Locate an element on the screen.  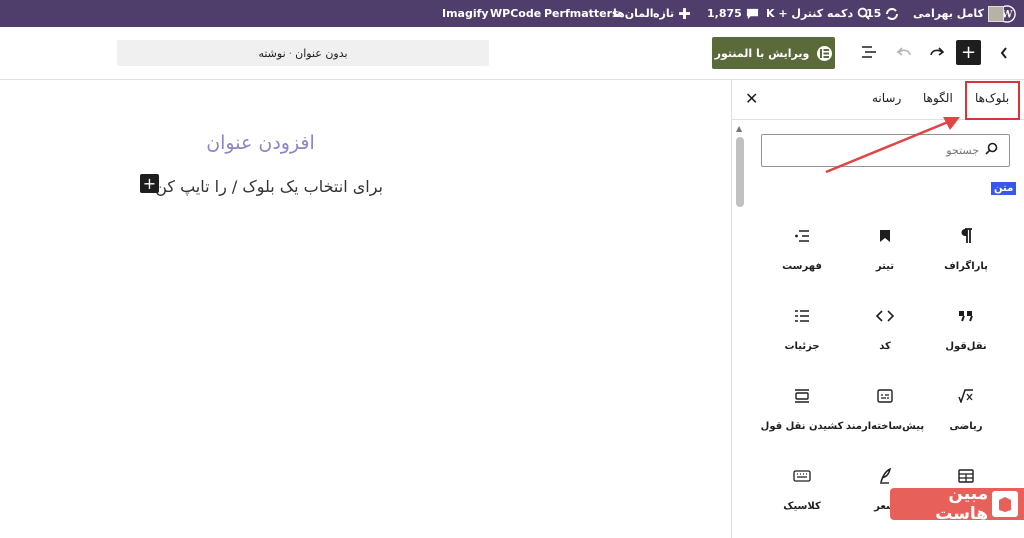
search-input is located at coordinates (875, 150).